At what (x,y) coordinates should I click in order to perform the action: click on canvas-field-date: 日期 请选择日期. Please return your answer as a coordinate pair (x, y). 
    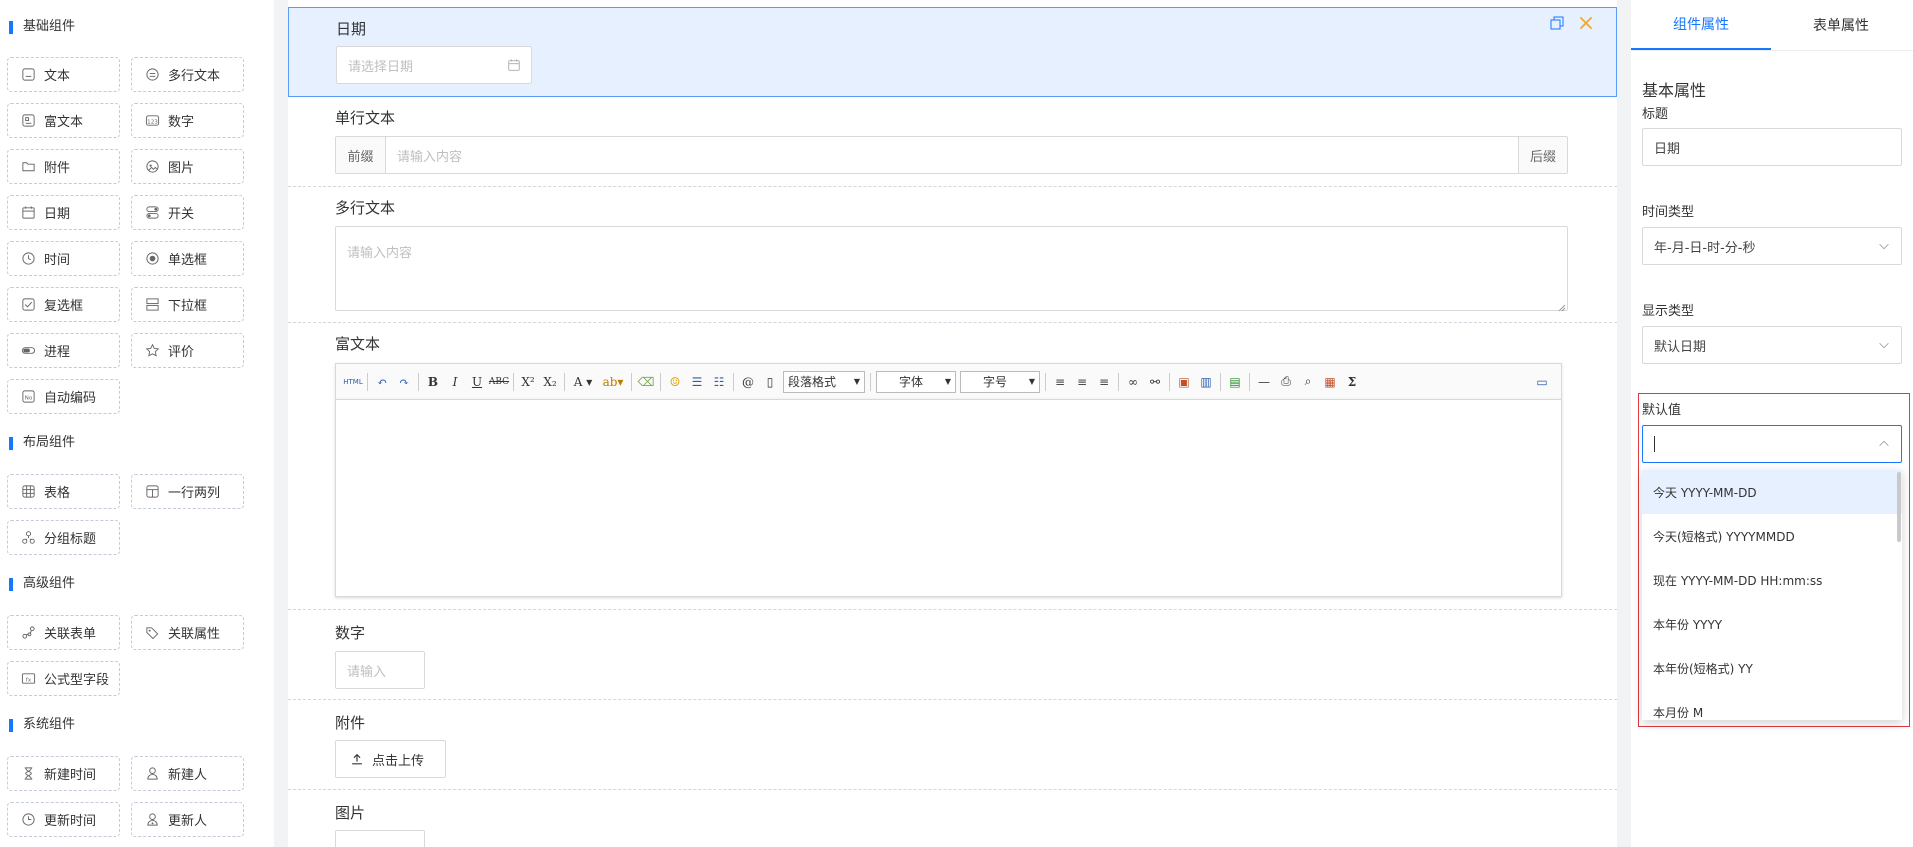
    Looking at the image, I should click on (952, 52).